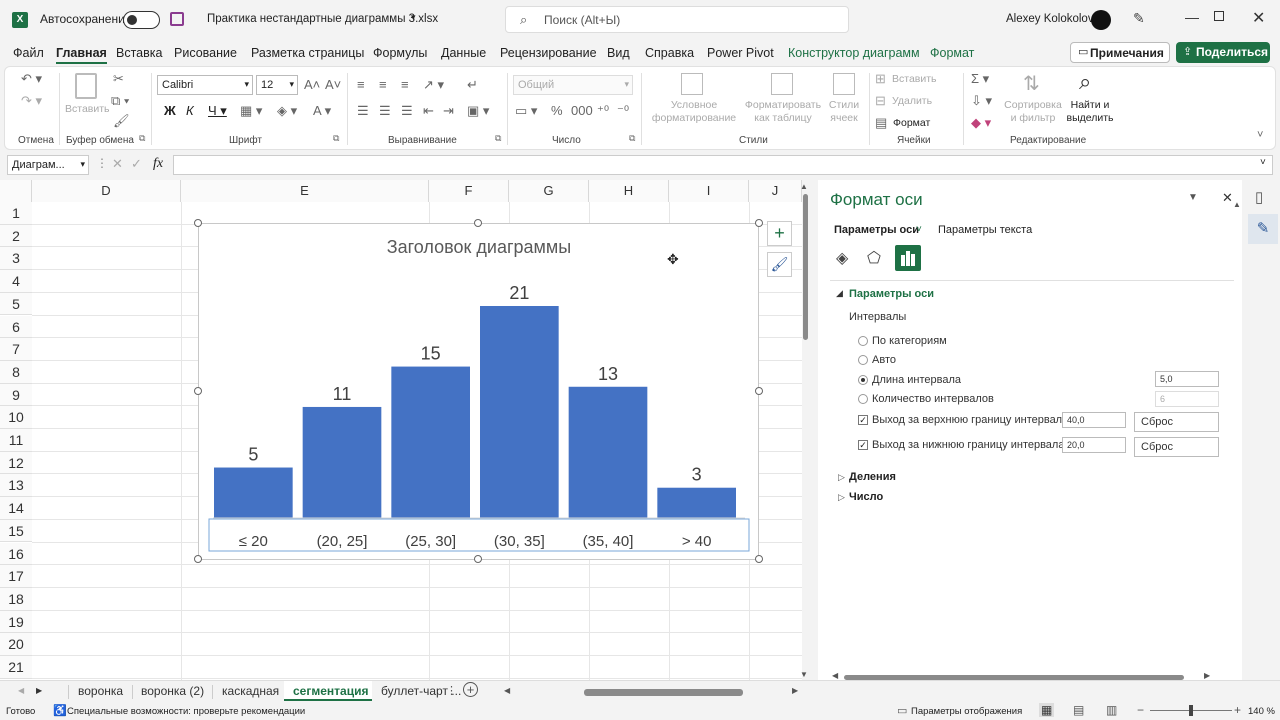  I want to click on row-header: 20, so click(16, 644).